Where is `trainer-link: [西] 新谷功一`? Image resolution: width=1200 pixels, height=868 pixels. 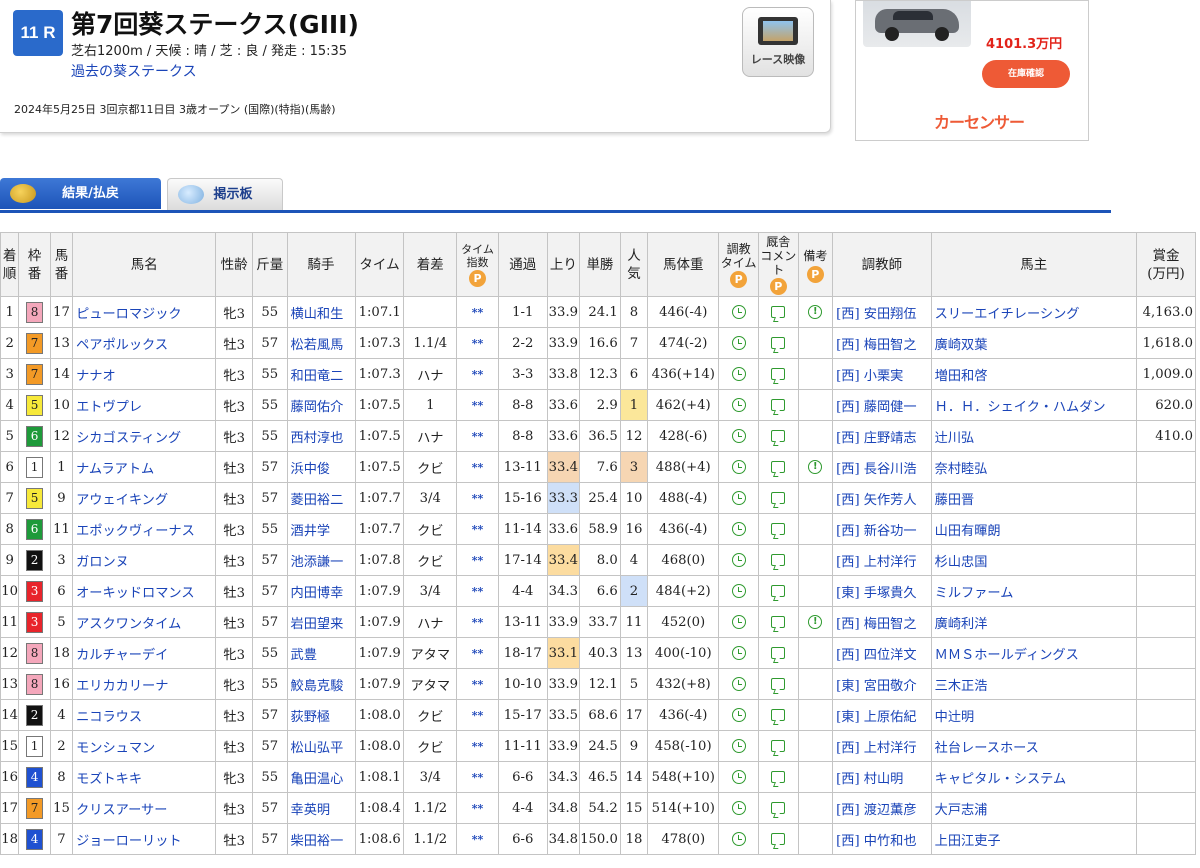
trainer-link: [西] 新谷功一 is located at coordinates (876, 531).